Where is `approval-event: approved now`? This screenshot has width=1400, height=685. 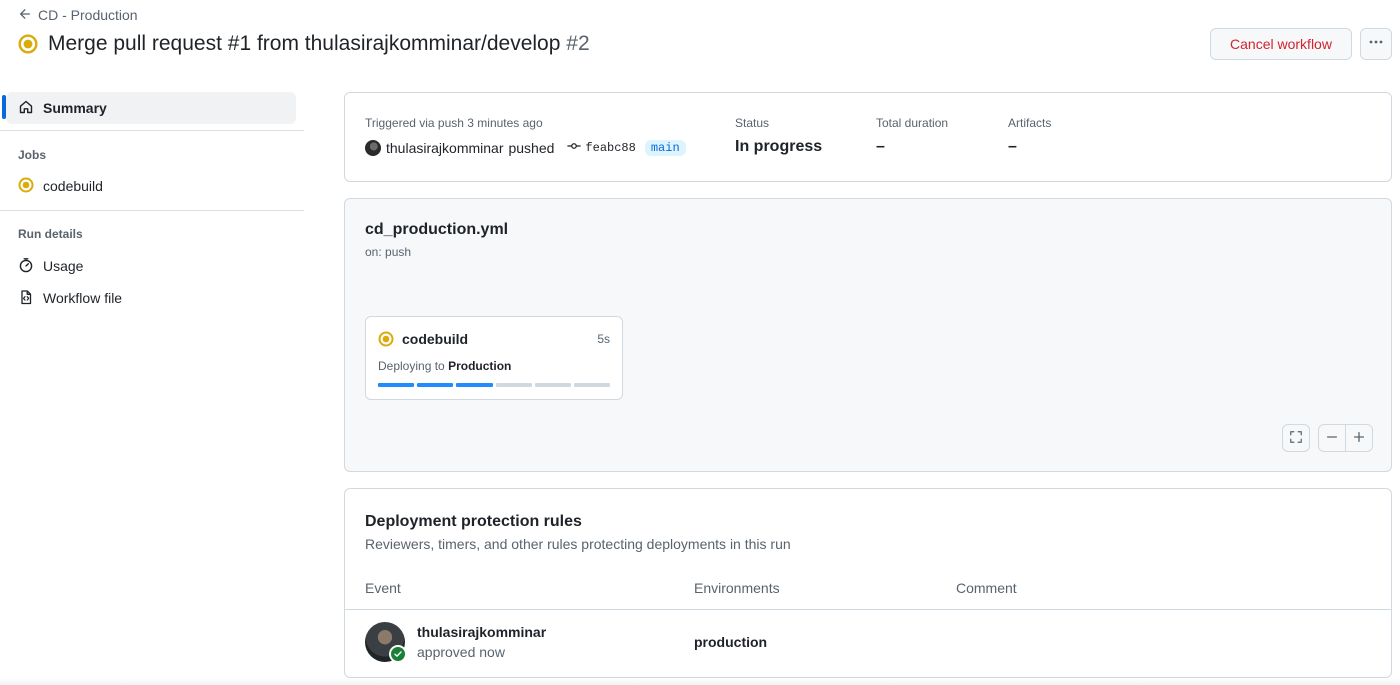
approval-event: approved now is located at coordinates (461, 652).